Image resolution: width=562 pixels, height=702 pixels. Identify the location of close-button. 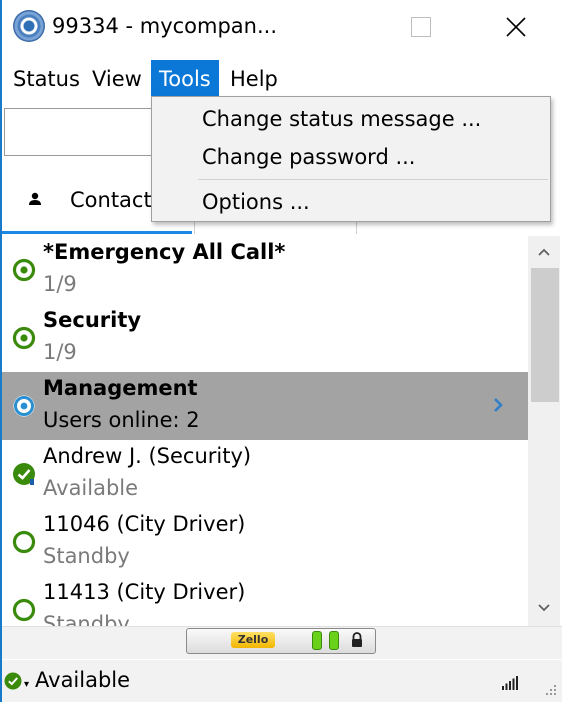
(516, 27).